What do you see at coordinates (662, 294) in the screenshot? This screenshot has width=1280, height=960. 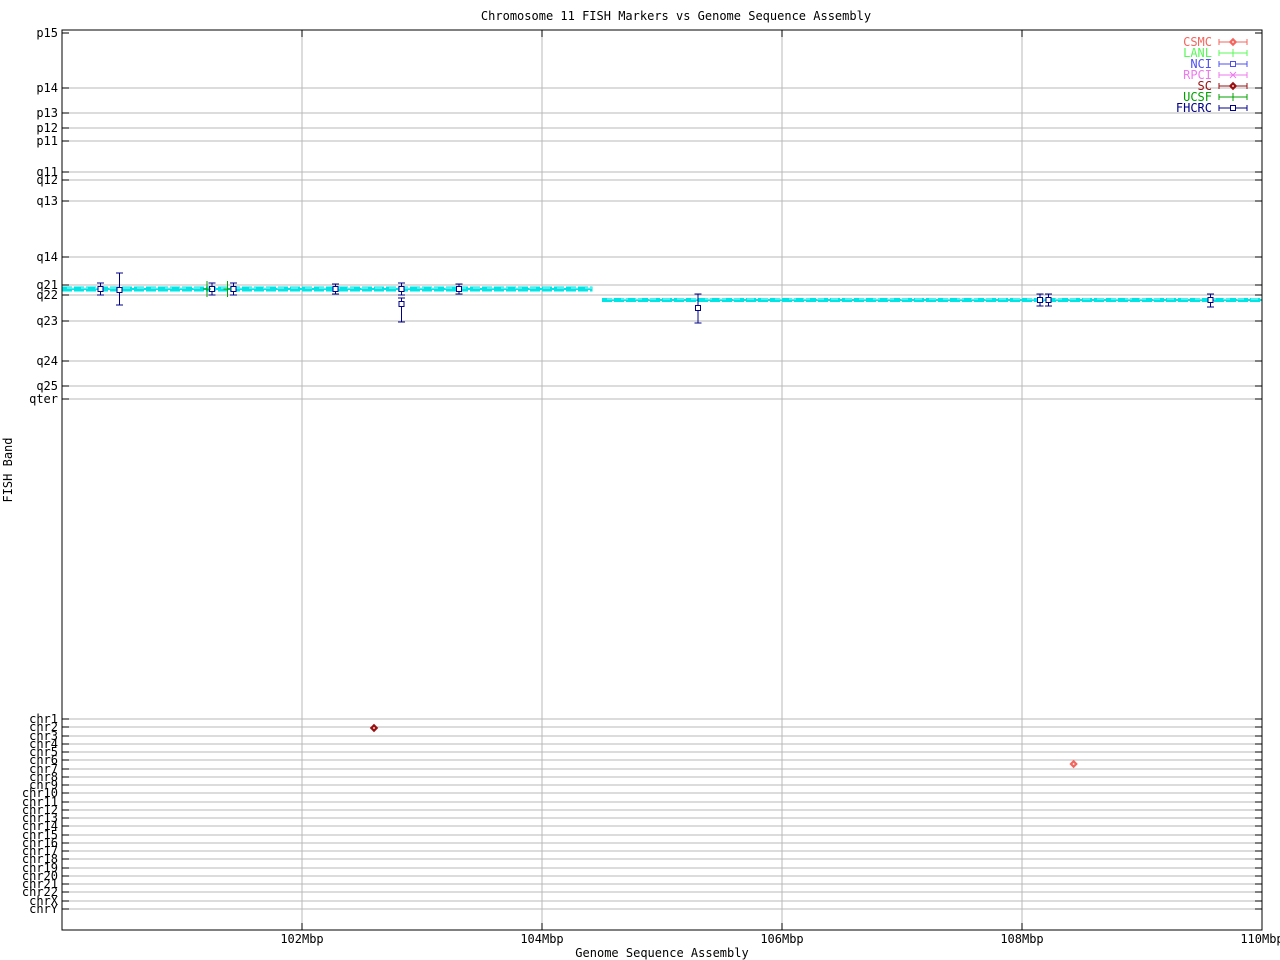 I see `assembly-segments` at bounding box center [662, 294].